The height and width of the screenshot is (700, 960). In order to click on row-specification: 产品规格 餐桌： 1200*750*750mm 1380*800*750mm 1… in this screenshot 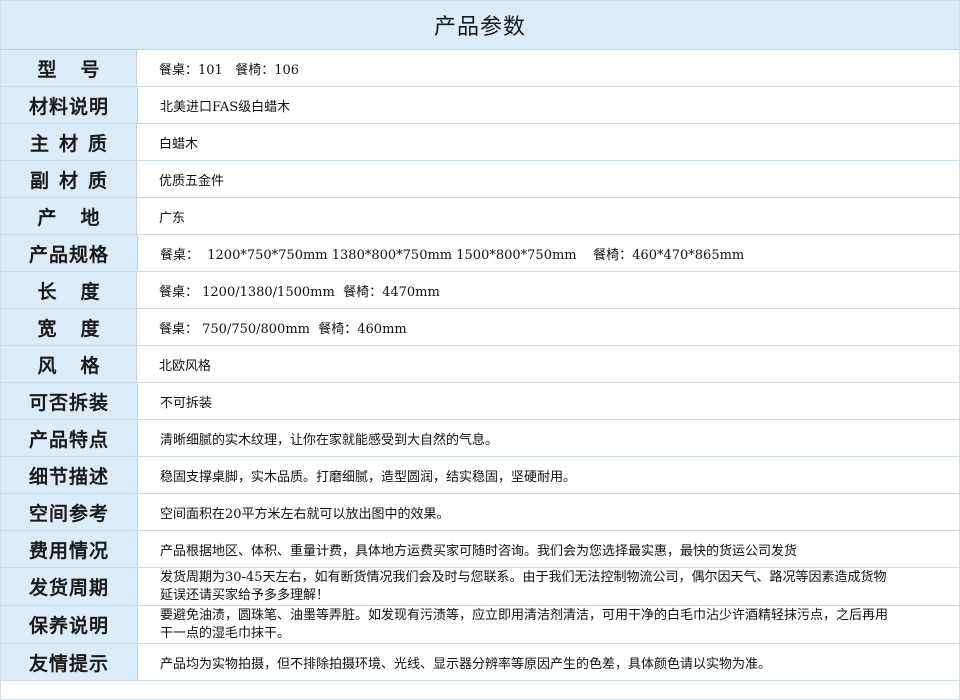, I will do `click(480, 253)`.